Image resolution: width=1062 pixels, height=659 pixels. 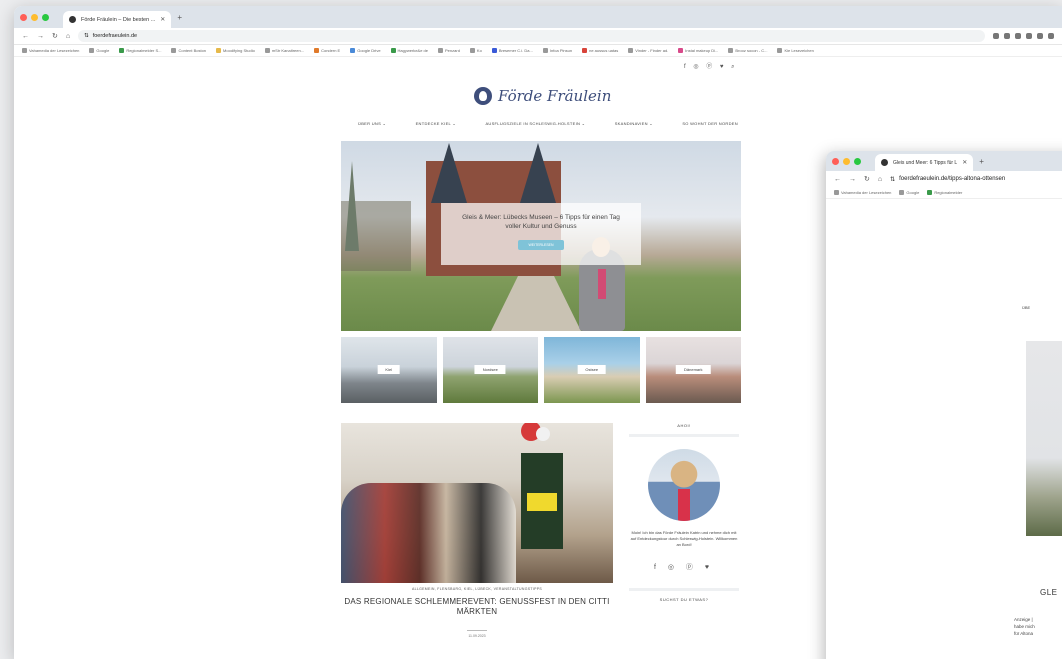 What do you see at coordinates (710, 123) in the screenshot?
I see `menu-item-so-wohnt-der-norden: SO WOHNT DER NORDEN` at bounding box center [710, 123].